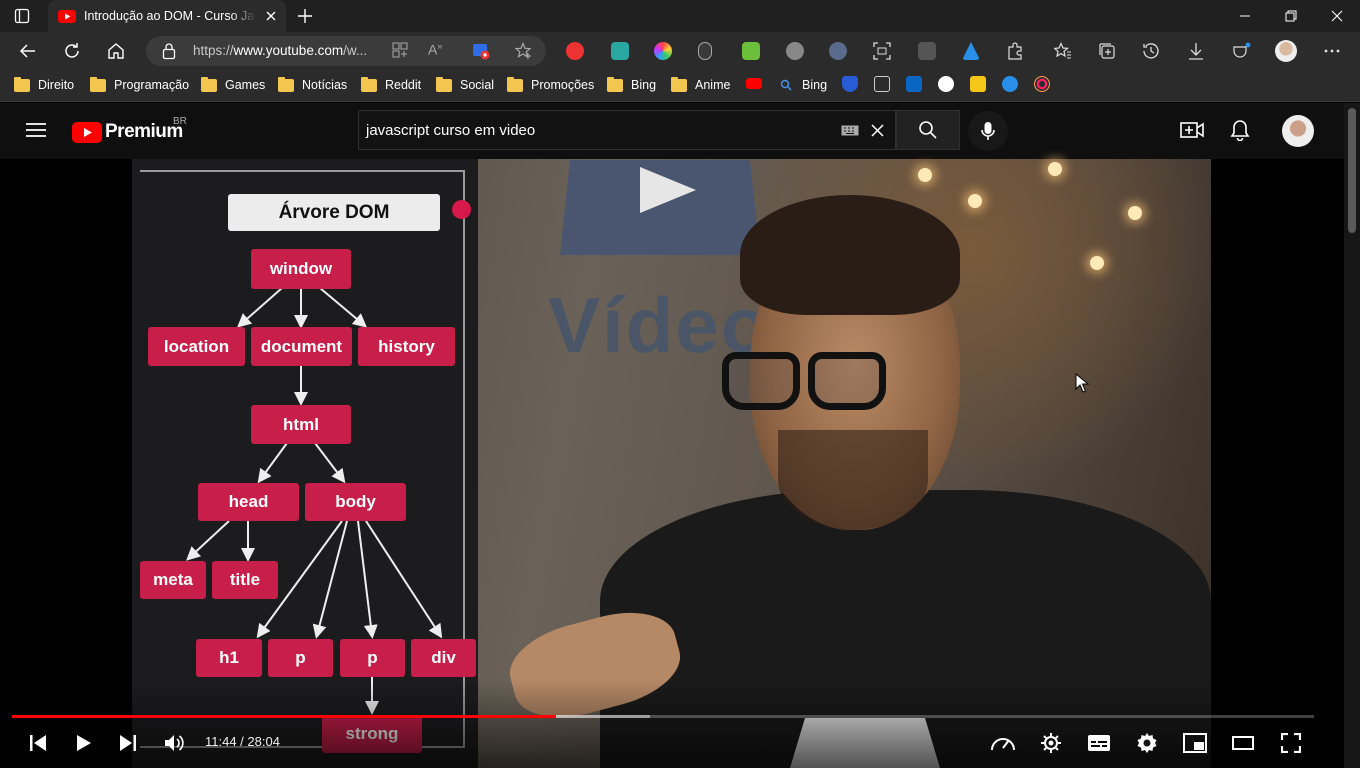 This screenshot has width=1360, height=768. Describe the element at coordinates (312, 85) in the screenshot. I see `bookmark-folder-noticias: Notícias` at that location.